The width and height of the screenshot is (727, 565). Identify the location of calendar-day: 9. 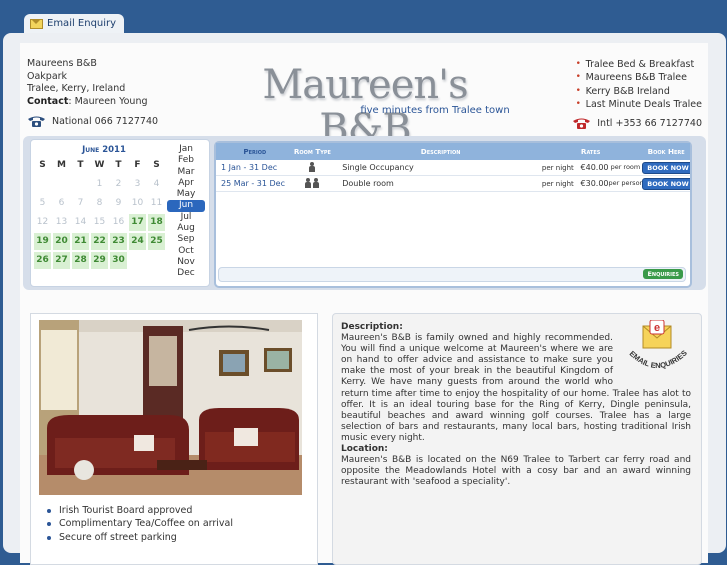
(118, 203).